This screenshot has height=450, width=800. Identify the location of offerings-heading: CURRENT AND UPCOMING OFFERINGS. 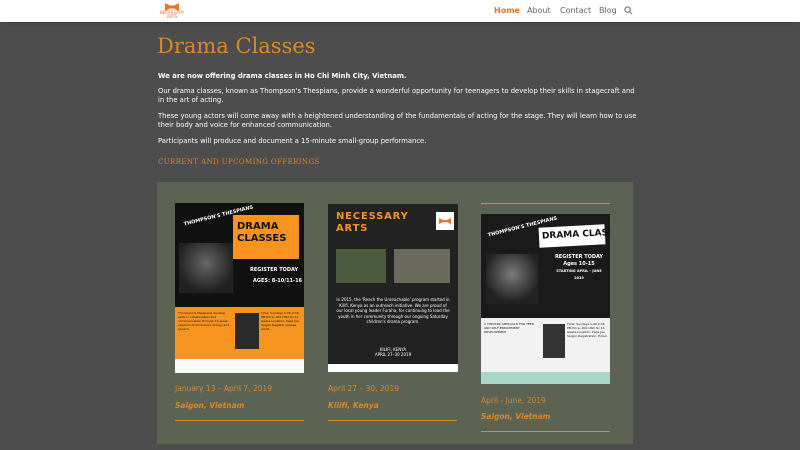
(239, 162).